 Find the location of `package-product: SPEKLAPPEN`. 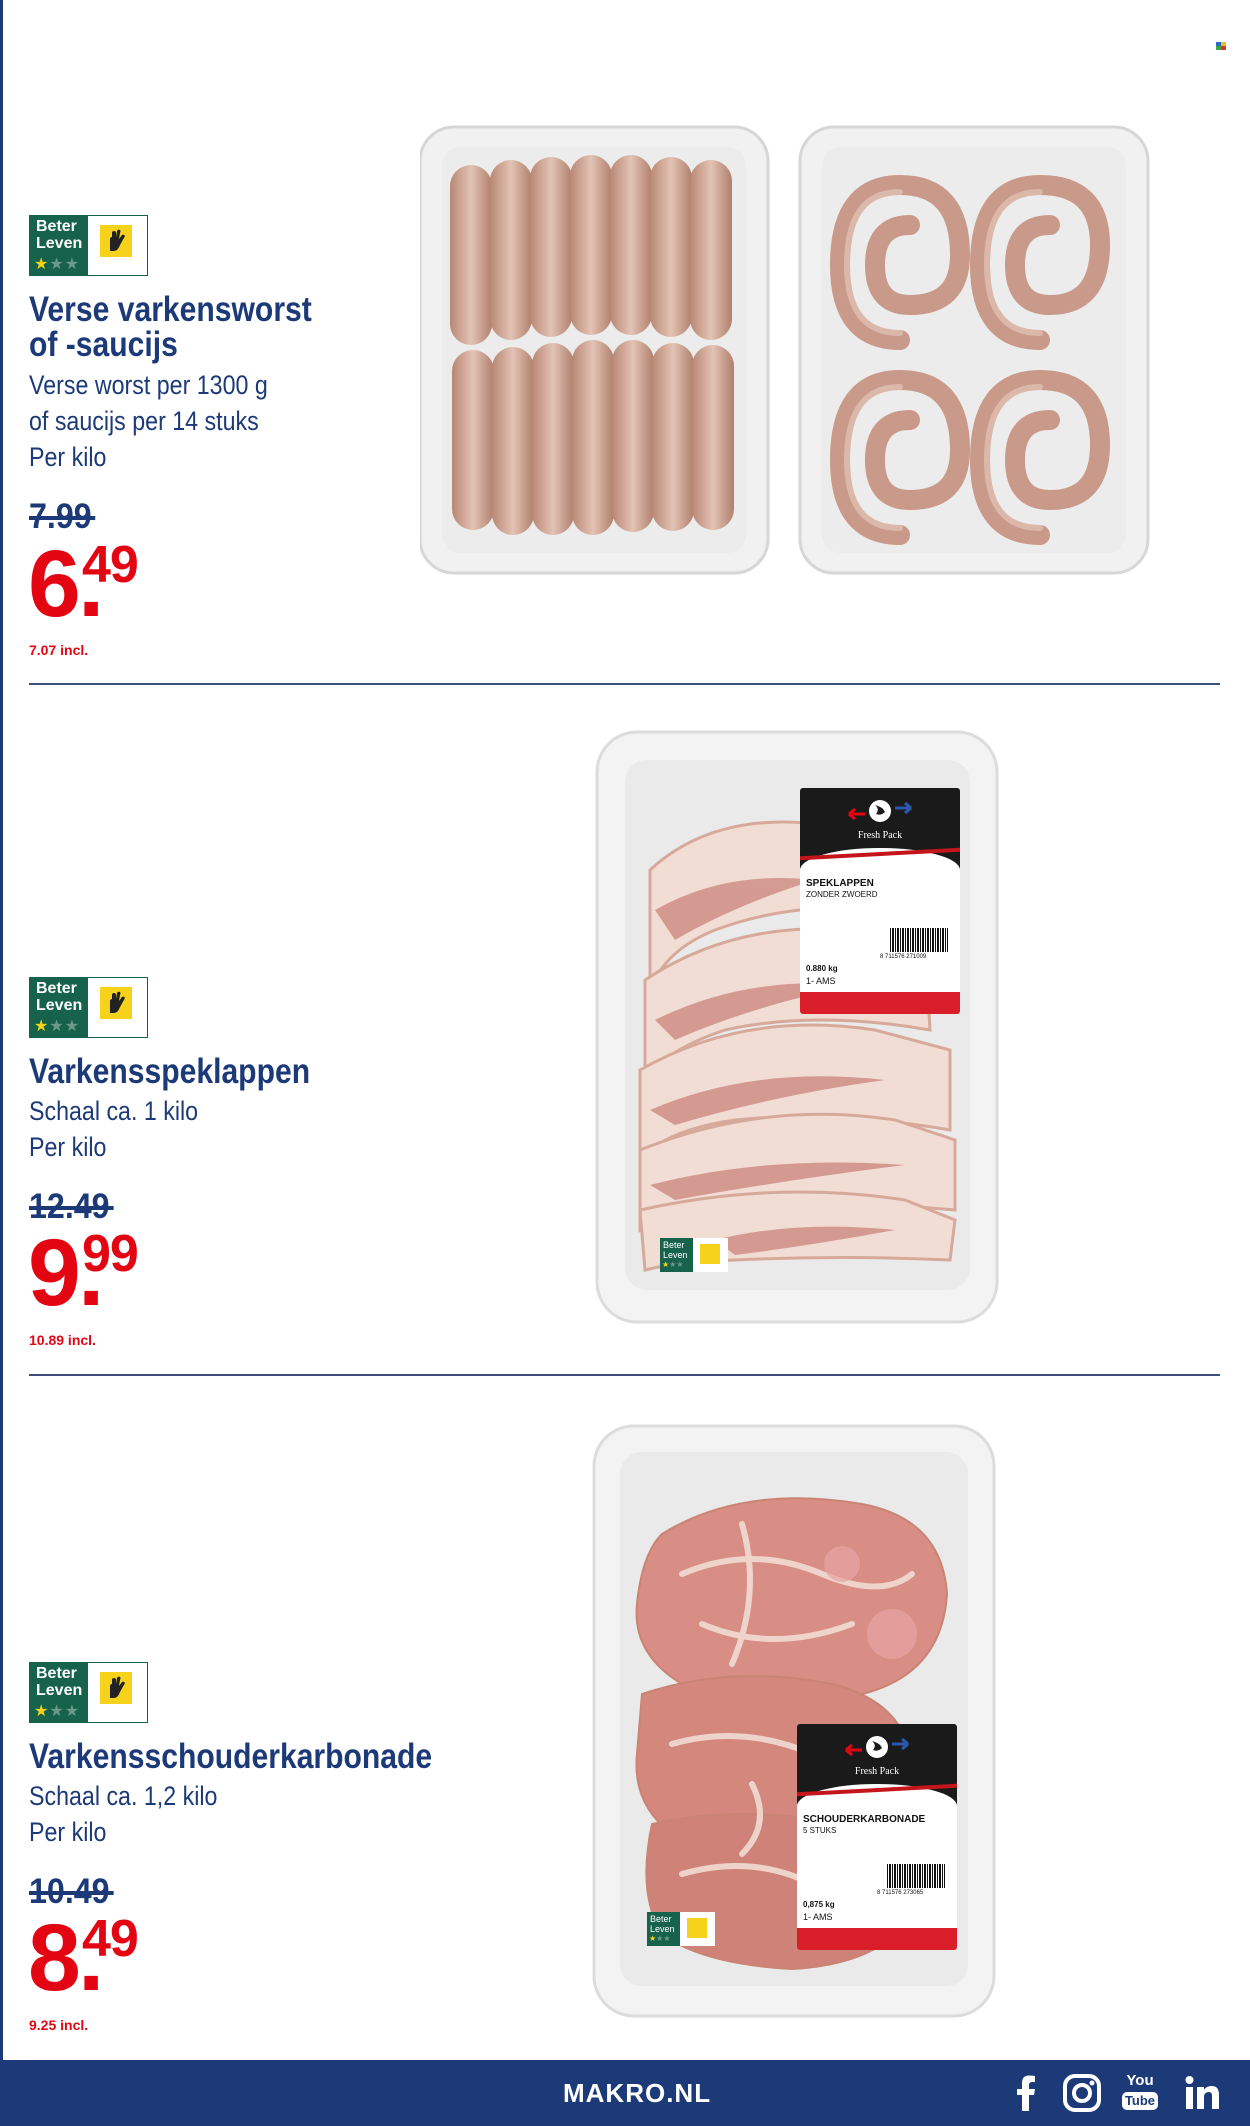

package-product: SPEKLAPPEN is located at coordinates (840, 883).